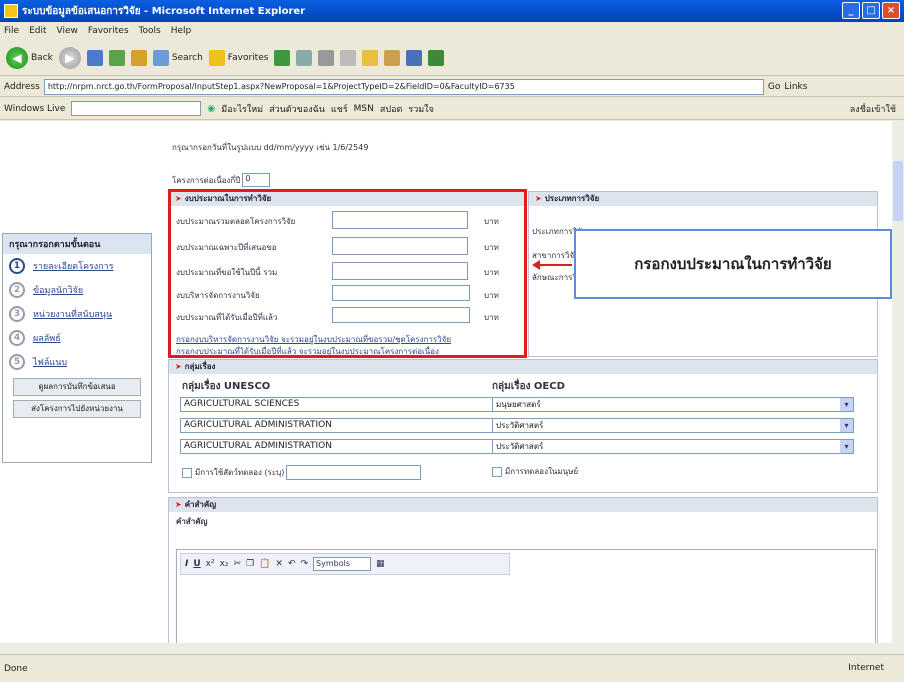 The height and width of the screenshot is (682, 904). I want to click on oecd-select-1: มนุษยศาสตร์, so click(673, 404).